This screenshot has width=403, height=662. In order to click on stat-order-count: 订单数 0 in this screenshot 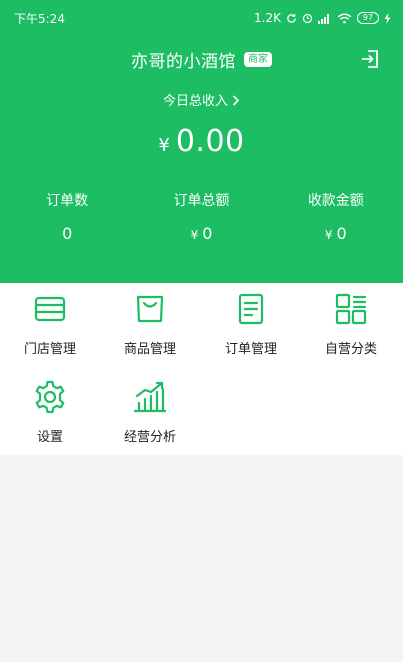, I will do `click(67, 225)`.